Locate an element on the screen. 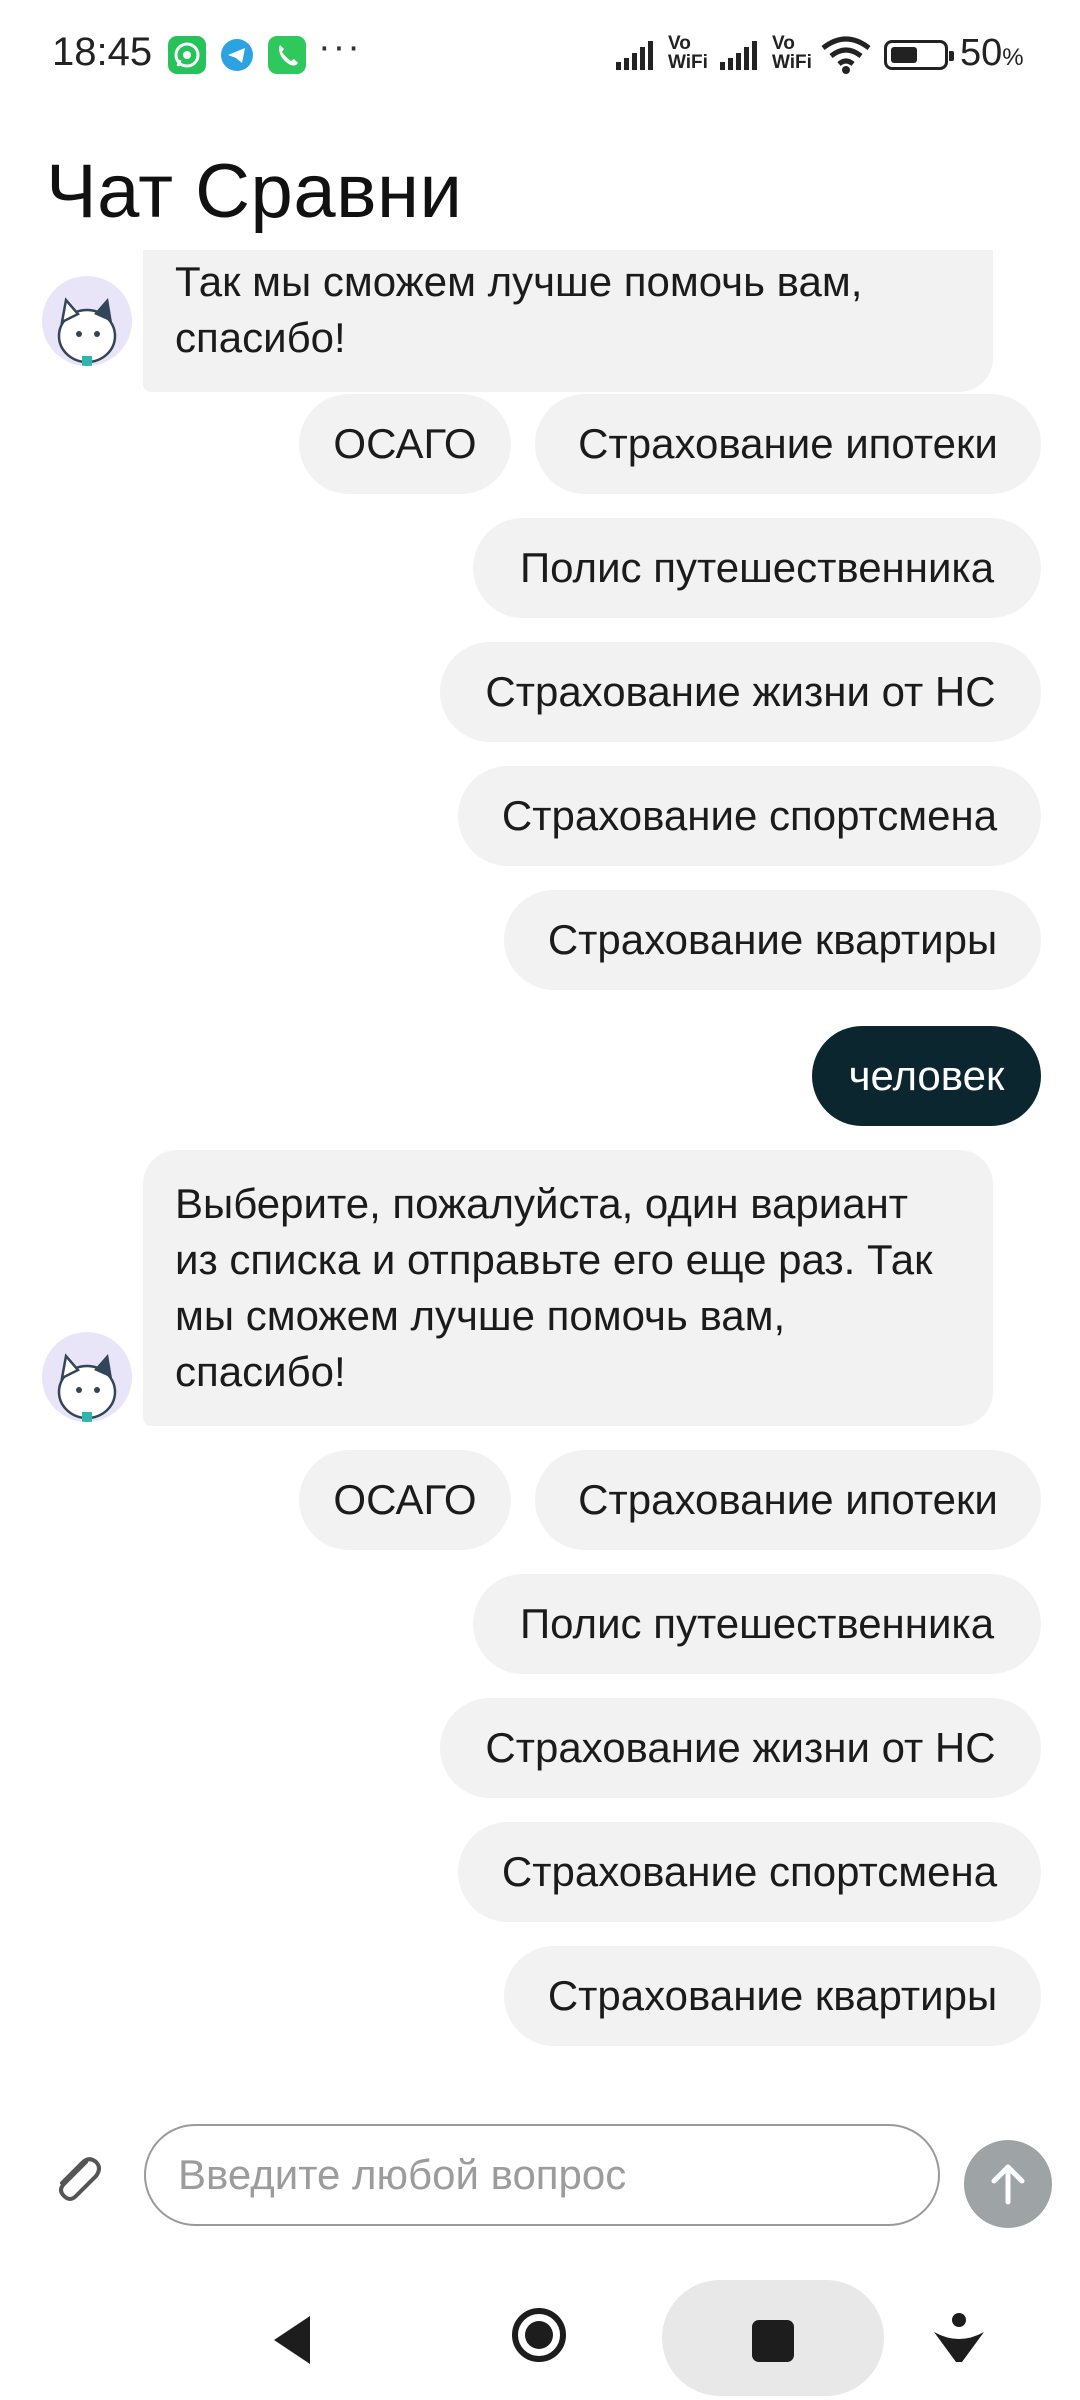 The image size is (1080, 2400). user-message: человек is located at coordinates (926, 1076).